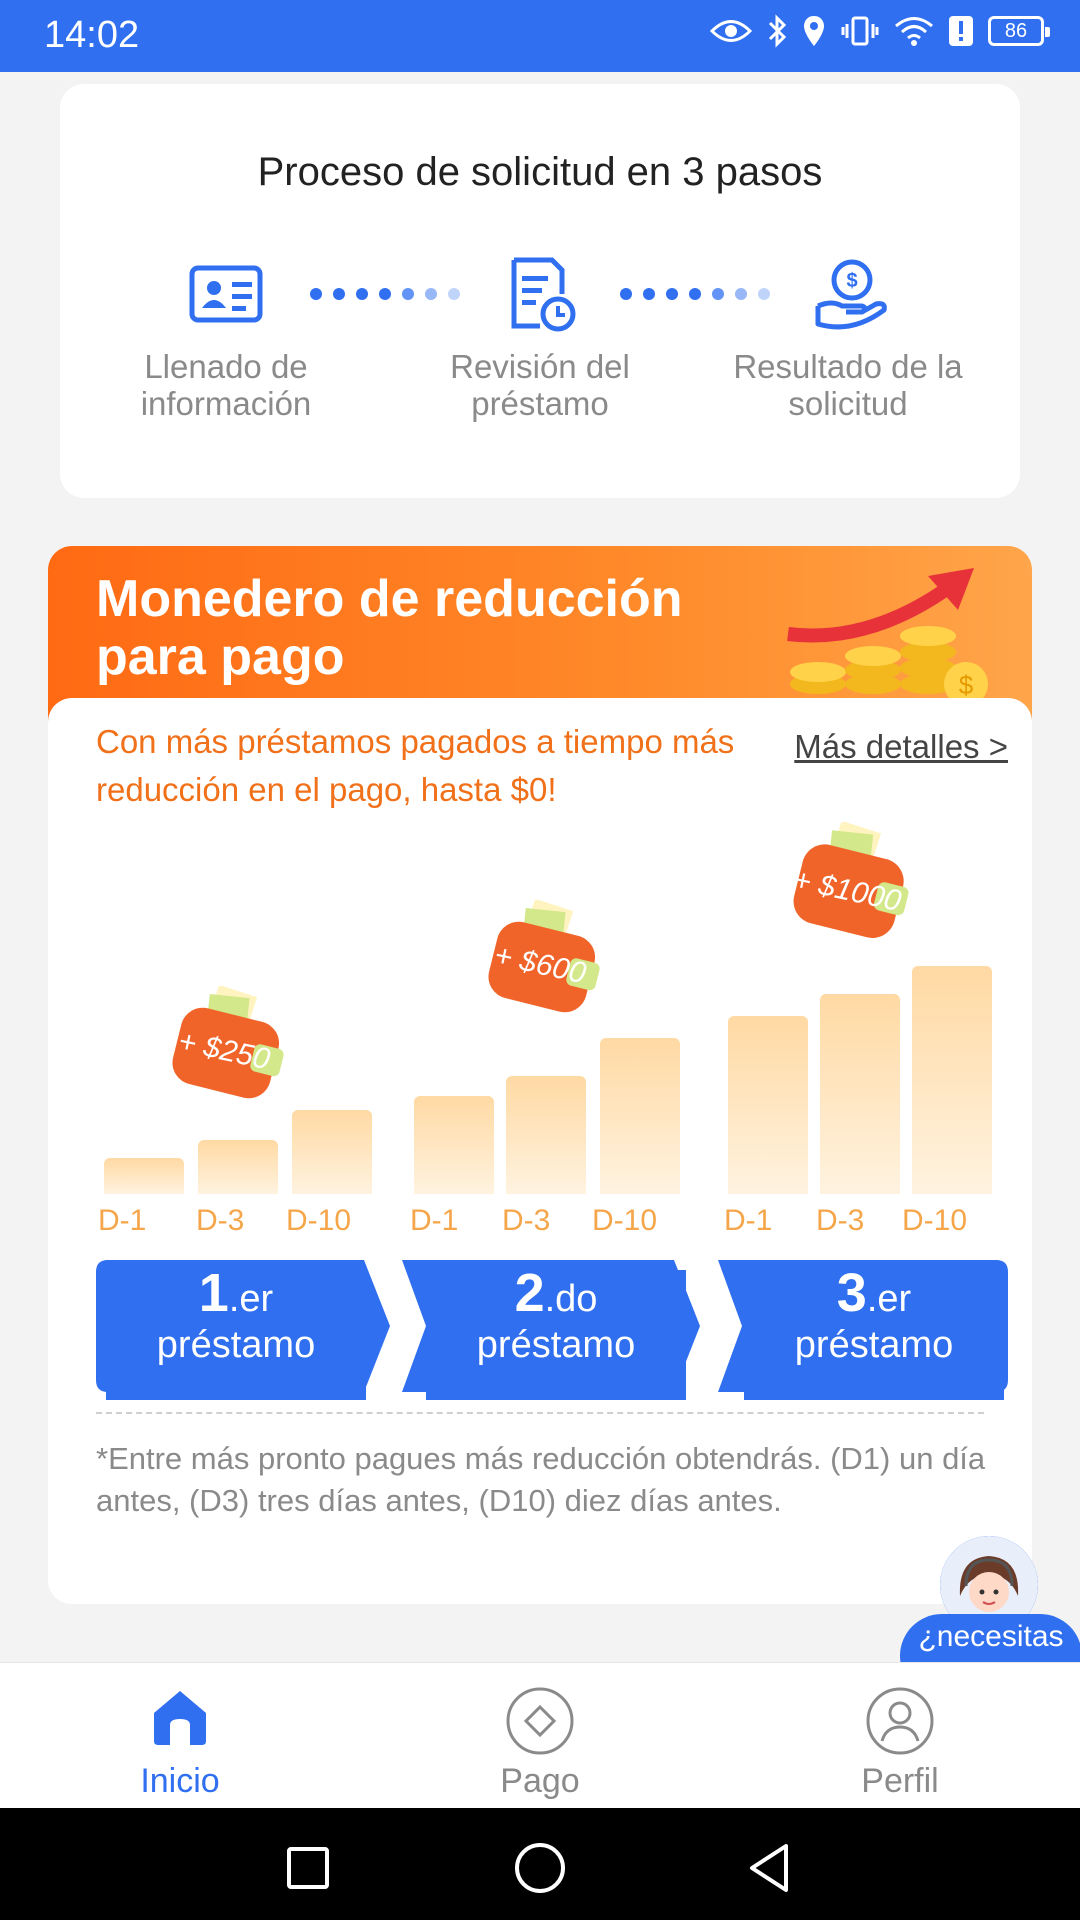 The height and width of the screenshot is (1920, 1080). Describe the element at coordinates (308, 1868) in the screenshot. I see `recent-apps-icon` at that location.